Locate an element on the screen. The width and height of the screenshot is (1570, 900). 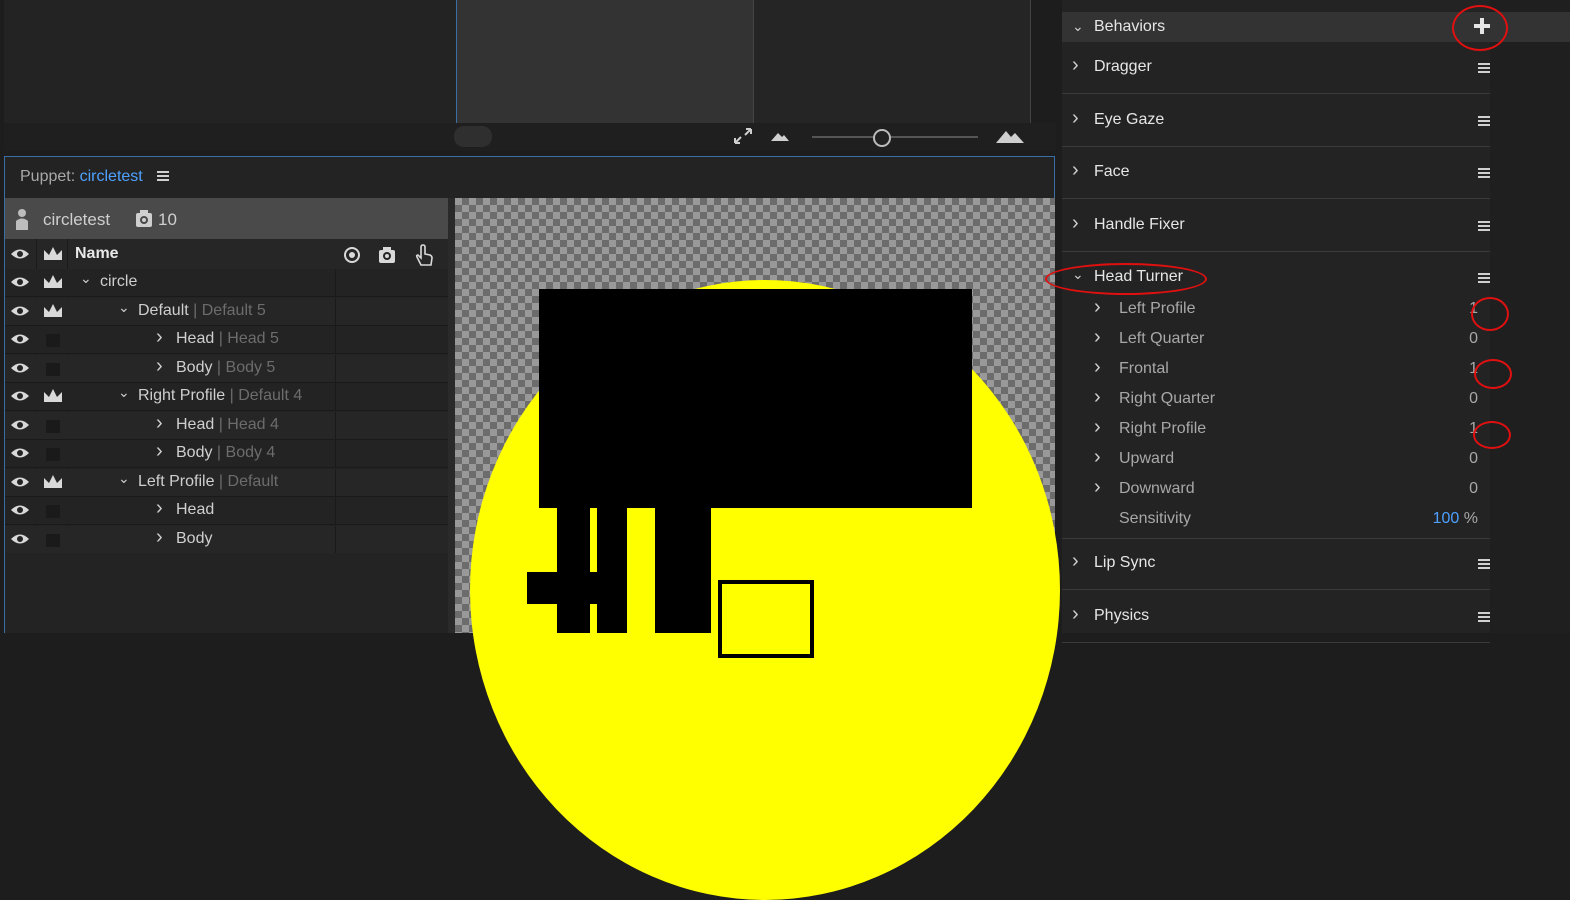
zoom-slider-track is located at coordinates (895, 137).